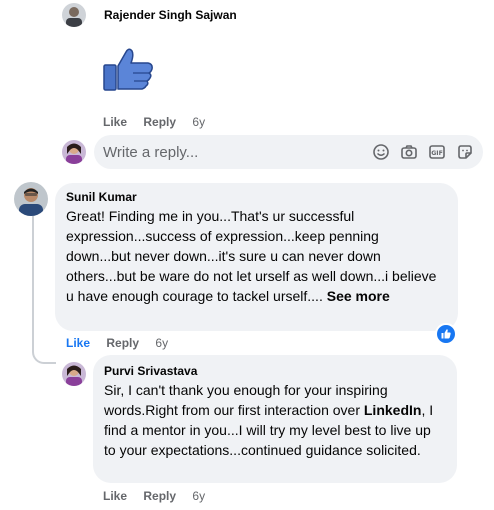 Image resolution: width=494 pixels, height=510 pixels. Describe the element at coordinates (381, 152) in the screenshot. I see `smiley-icon` at that location.